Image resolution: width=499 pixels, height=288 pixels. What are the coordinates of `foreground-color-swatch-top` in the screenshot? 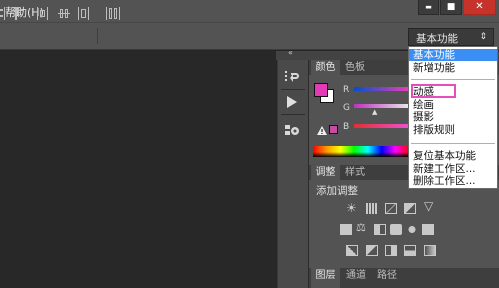 It's located at (321, 90).